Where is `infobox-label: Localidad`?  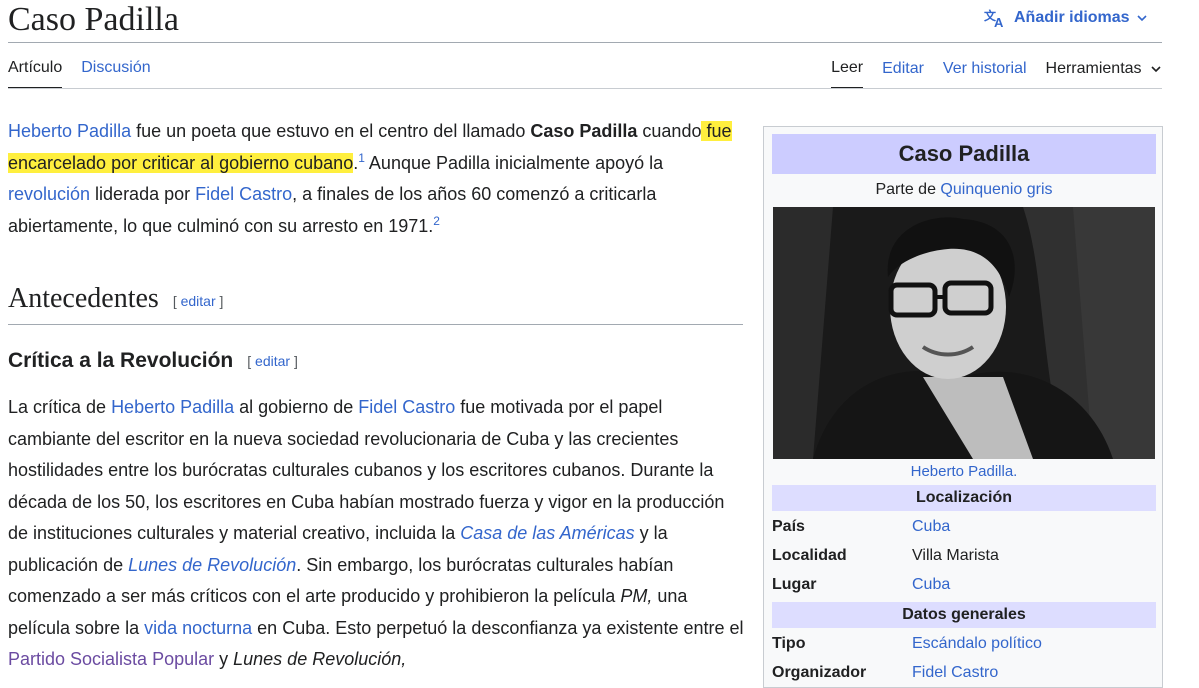 infobox-label: Localidad is located at coordinates (809, 555).